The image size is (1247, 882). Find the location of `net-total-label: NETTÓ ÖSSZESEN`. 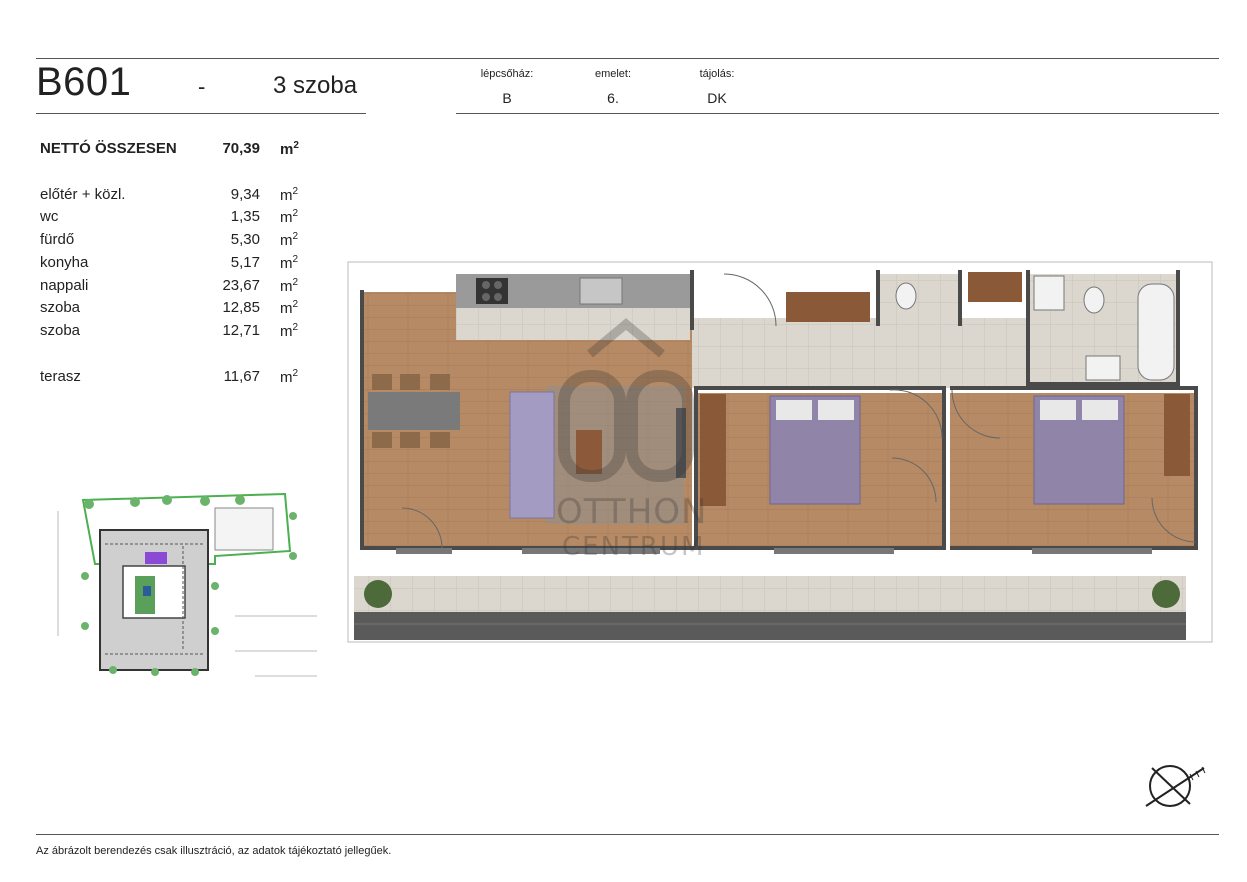

net-total-label: NETTÓ ÖSSZESEN is located at coordinates (108, 148).